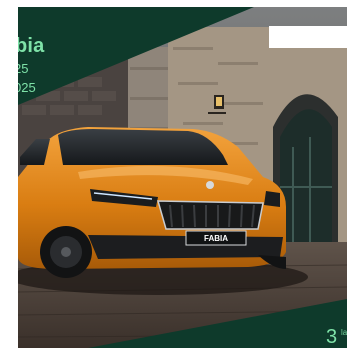  Describe the element at coordinates (308, 37) in the screenshot. I see `logo-placeholder` at that location.